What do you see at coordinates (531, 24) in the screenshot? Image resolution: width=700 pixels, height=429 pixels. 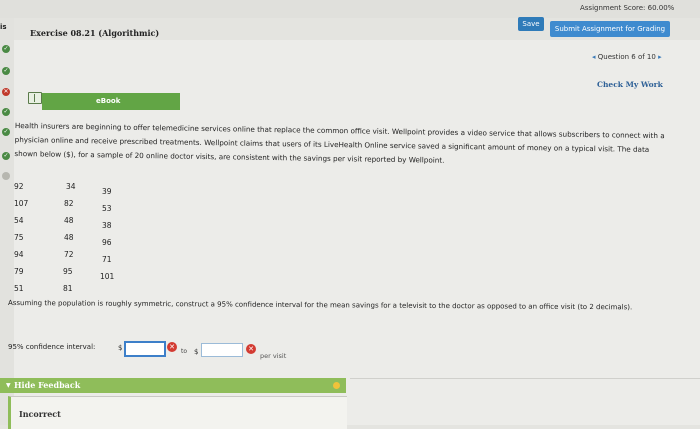 I see `save-button: Save` at bounding box center [531, 24].